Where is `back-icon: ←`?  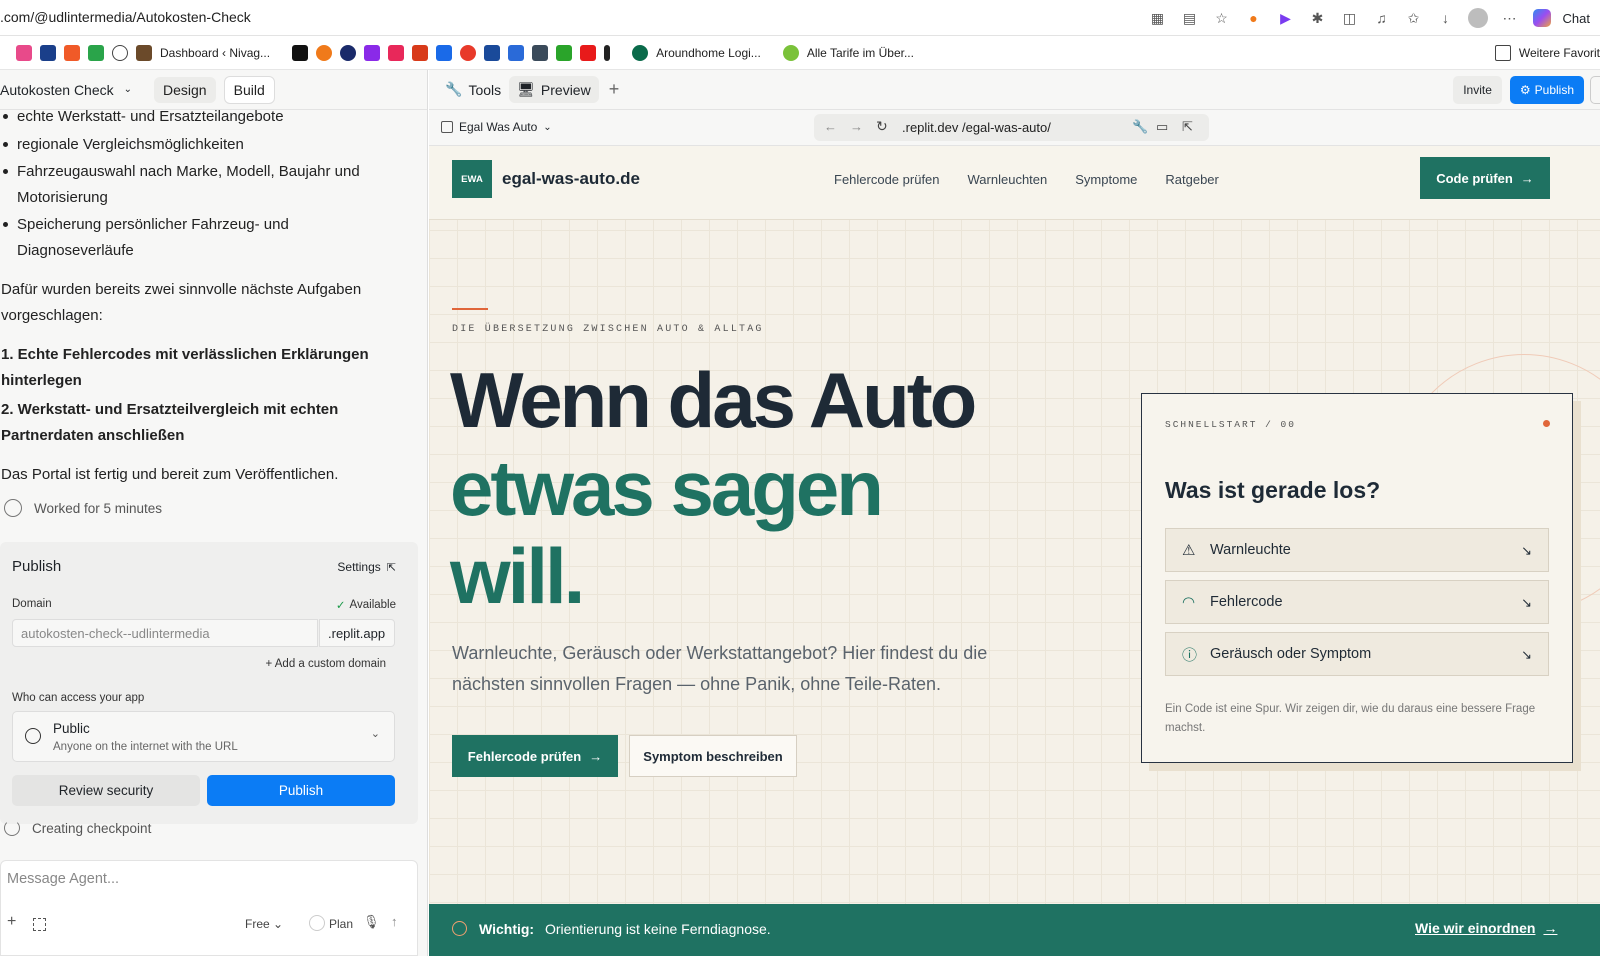 back-icon: ← is located at coordinates (830, 126).